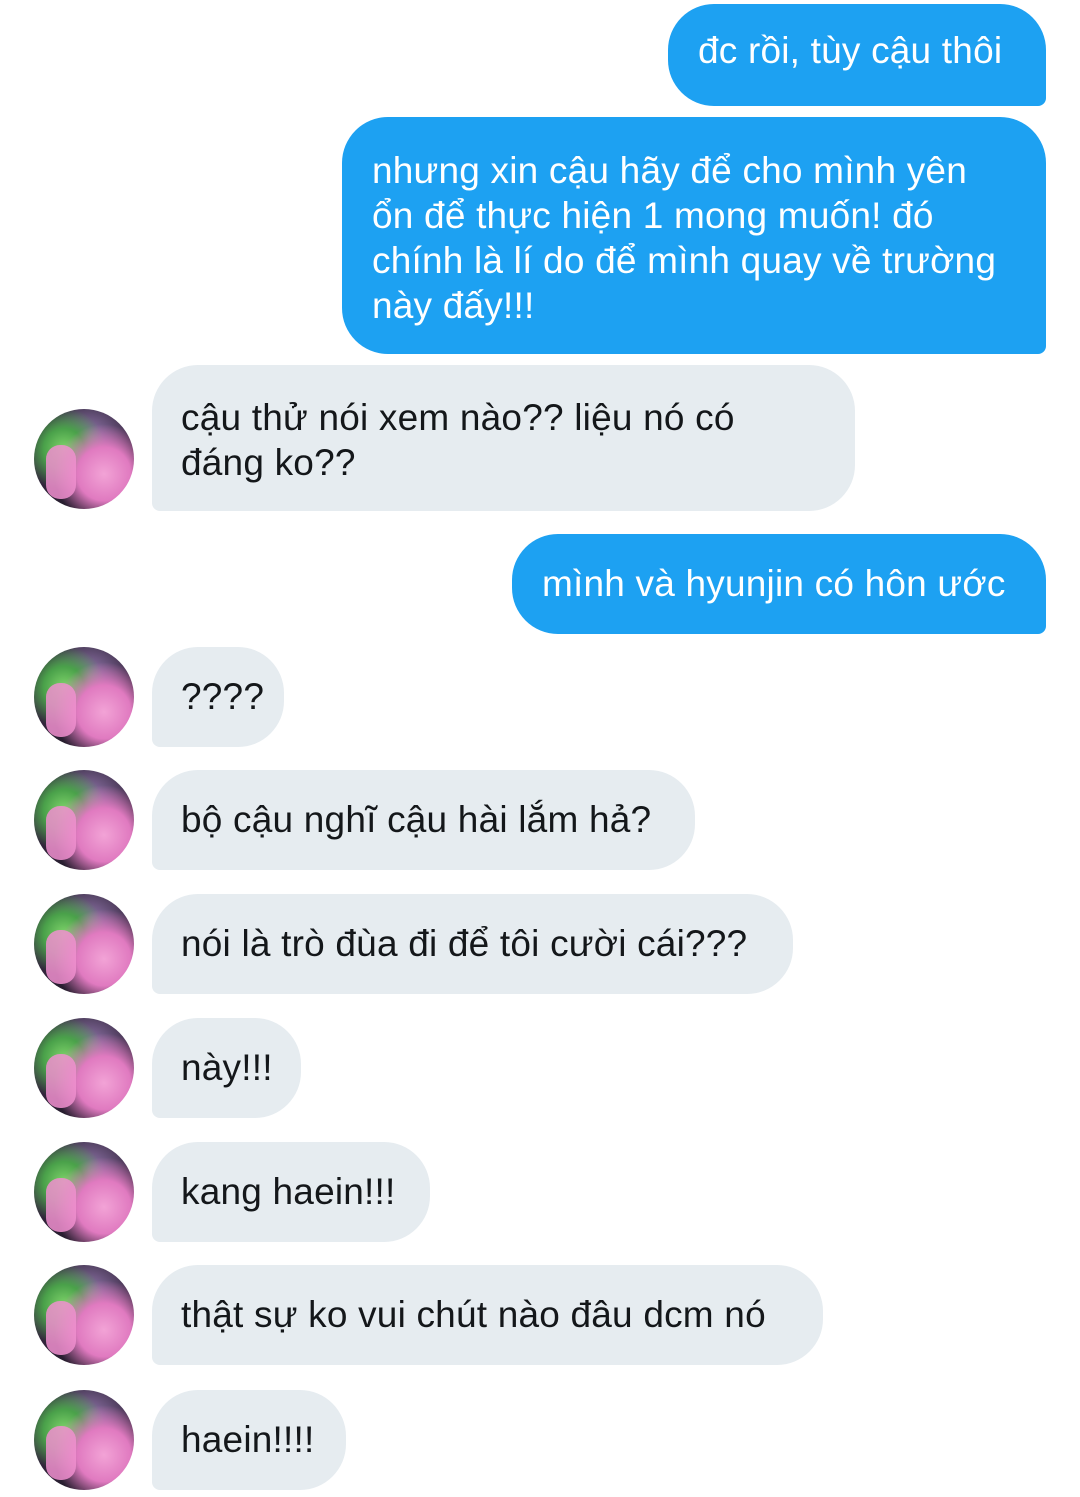 The image size is (1080, 1497). I want to click on message-text: thật sự ko vui chút nào đâu dcm nó, so click(473, 1314).